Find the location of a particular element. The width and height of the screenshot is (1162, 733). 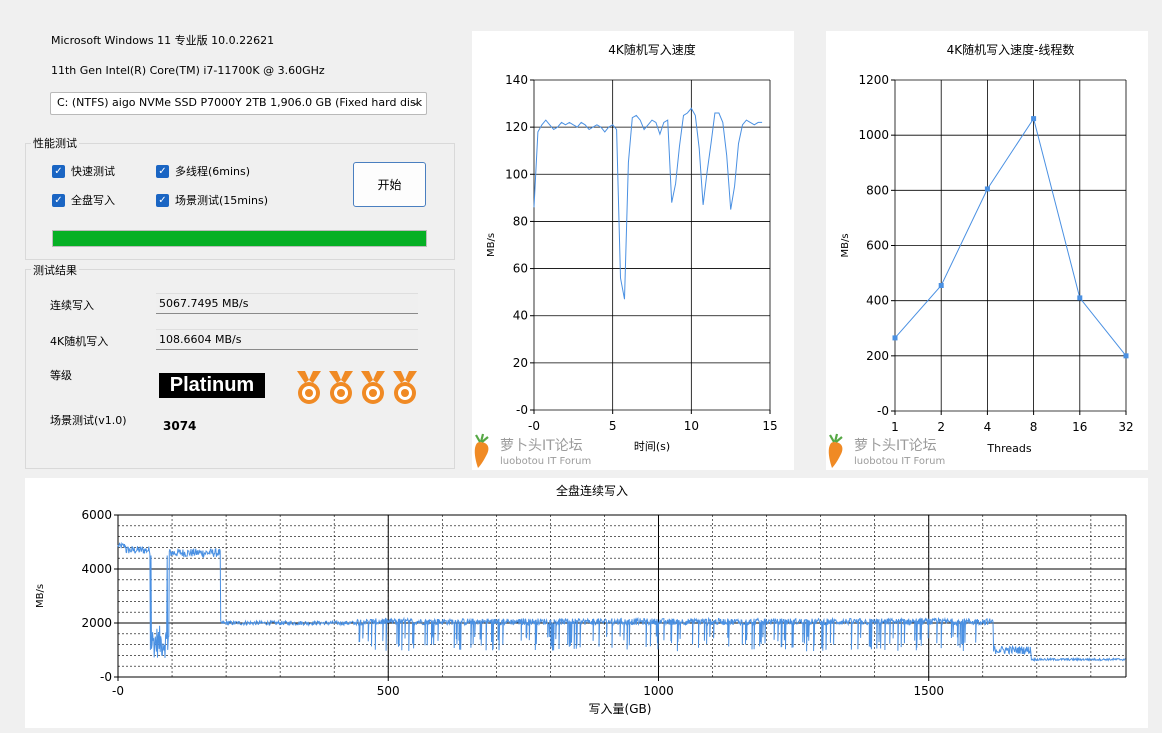

rand-write-label: 4K随机写入 is located at coordinates (79, 341).